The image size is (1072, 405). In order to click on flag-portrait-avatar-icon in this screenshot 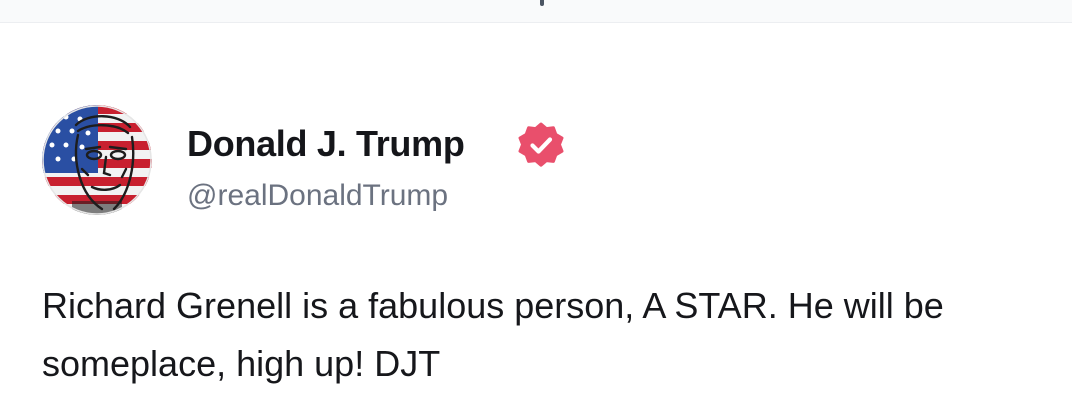, I will do `click(97, 160)`.